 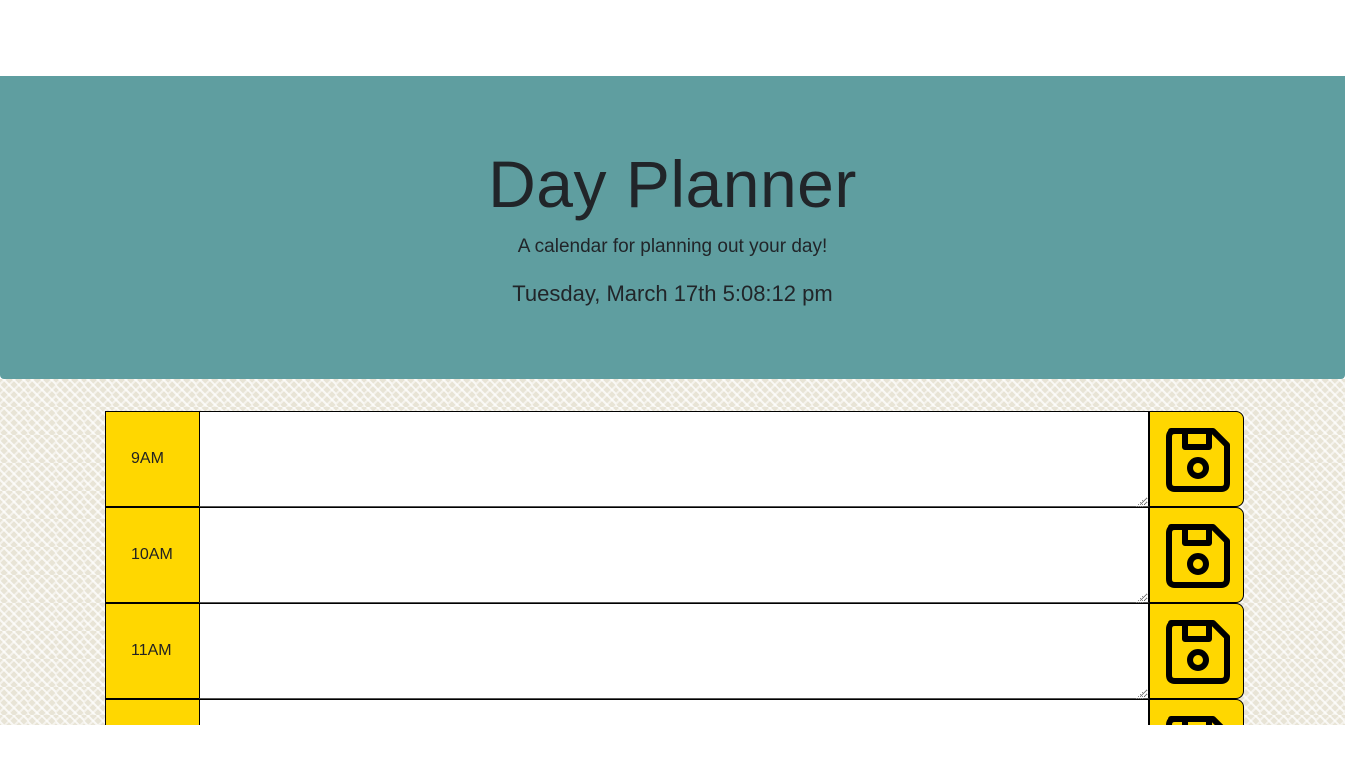 What do you see at coordinates (672, 184) in the screenshot?
I see `page-title: Day Planner` at bounding box center [672, 184].